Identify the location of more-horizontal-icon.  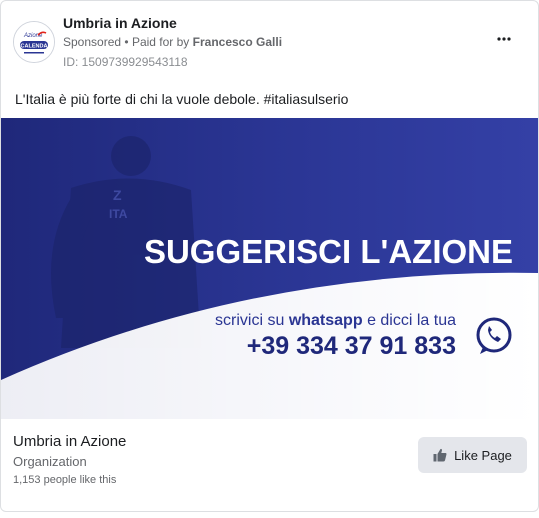
(504, 41).